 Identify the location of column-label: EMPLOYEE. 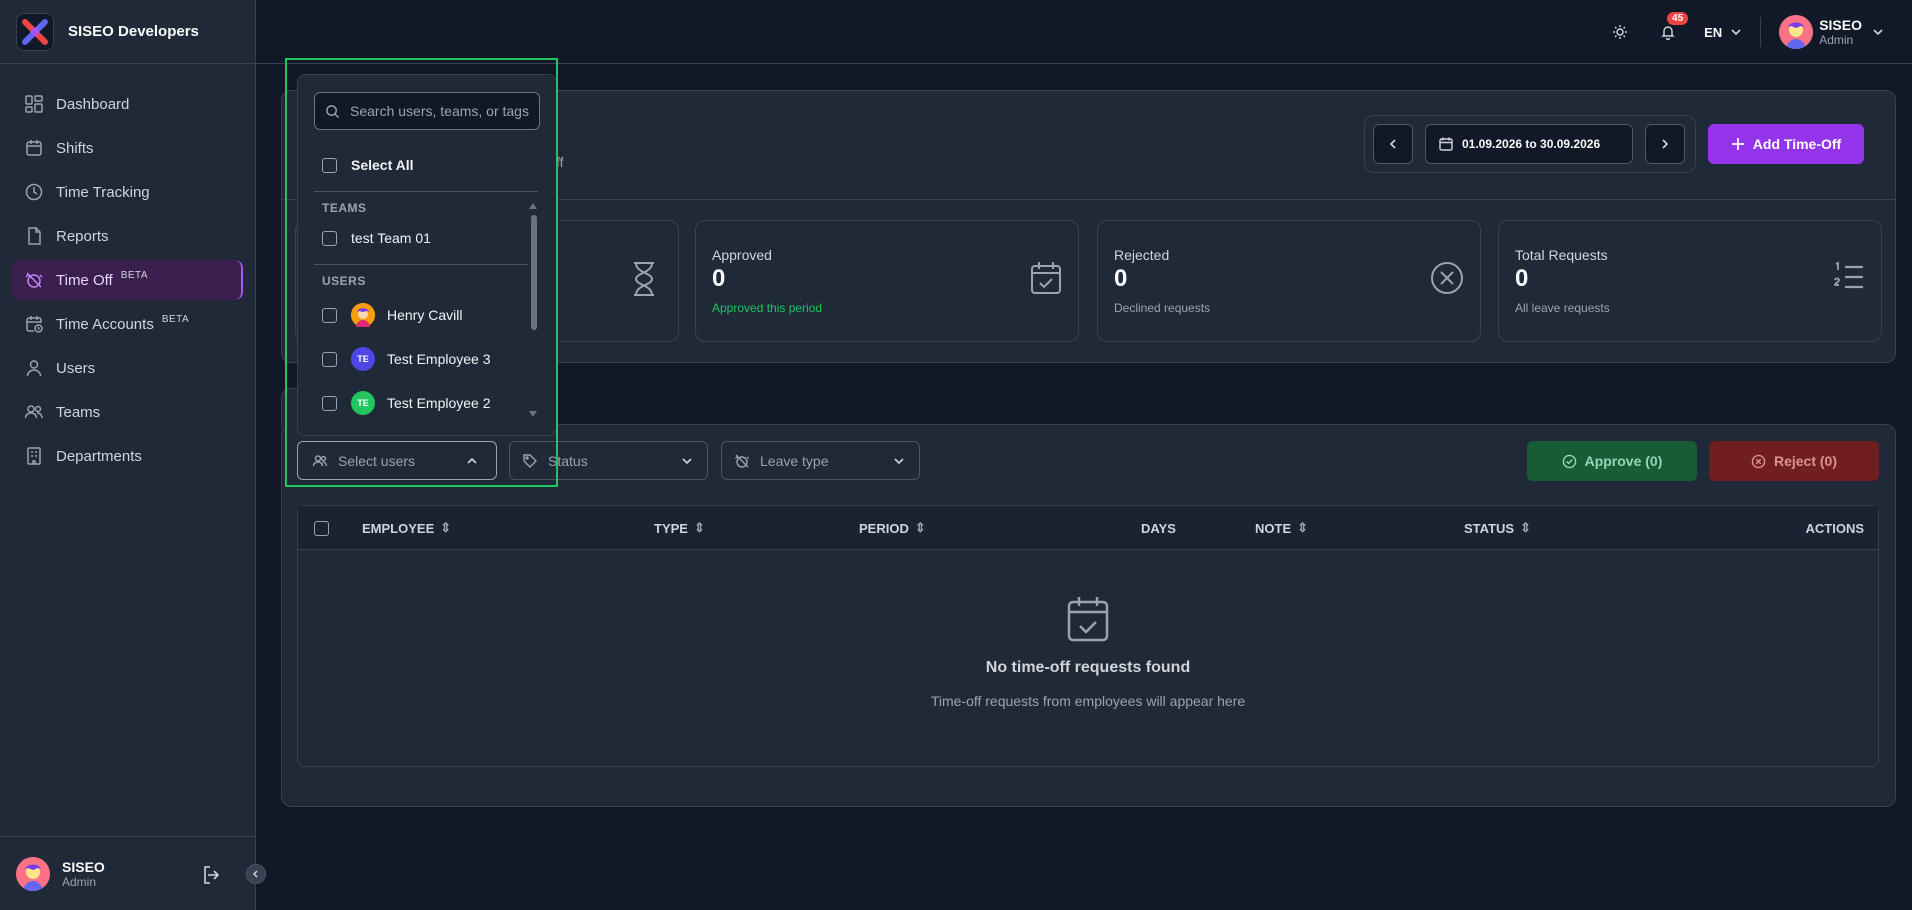
(398, 528).